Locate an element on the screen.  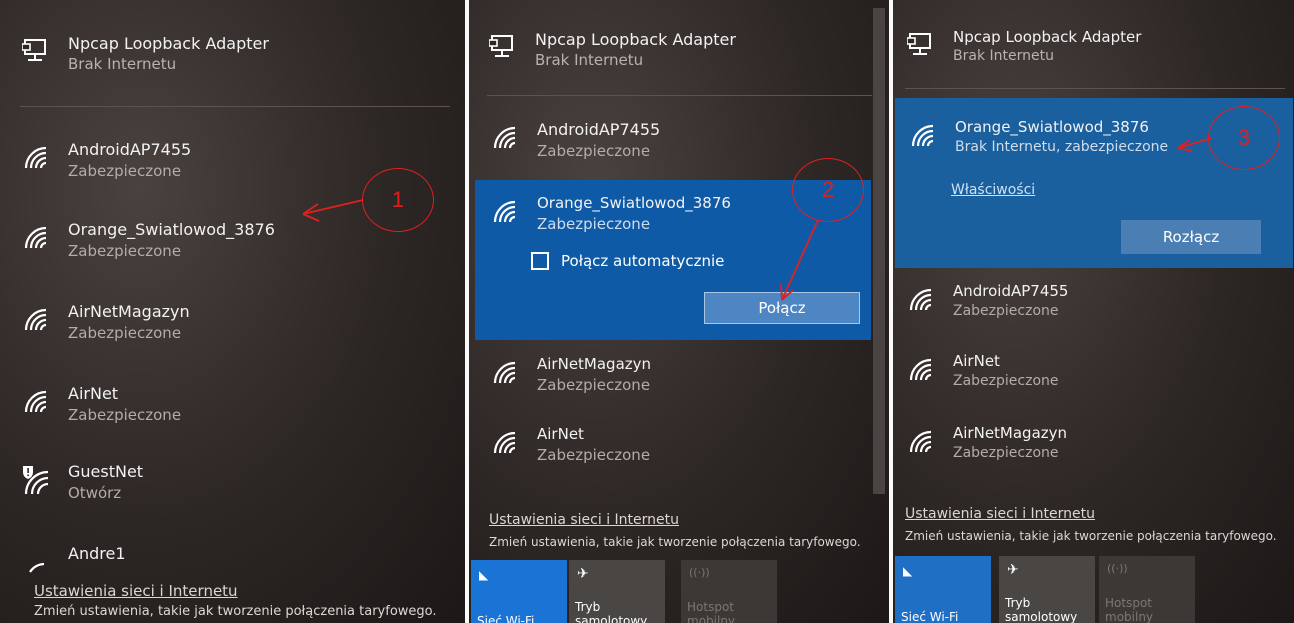
auto-connect-label: Połącz automatycznie is located at coordinates (643, 261).